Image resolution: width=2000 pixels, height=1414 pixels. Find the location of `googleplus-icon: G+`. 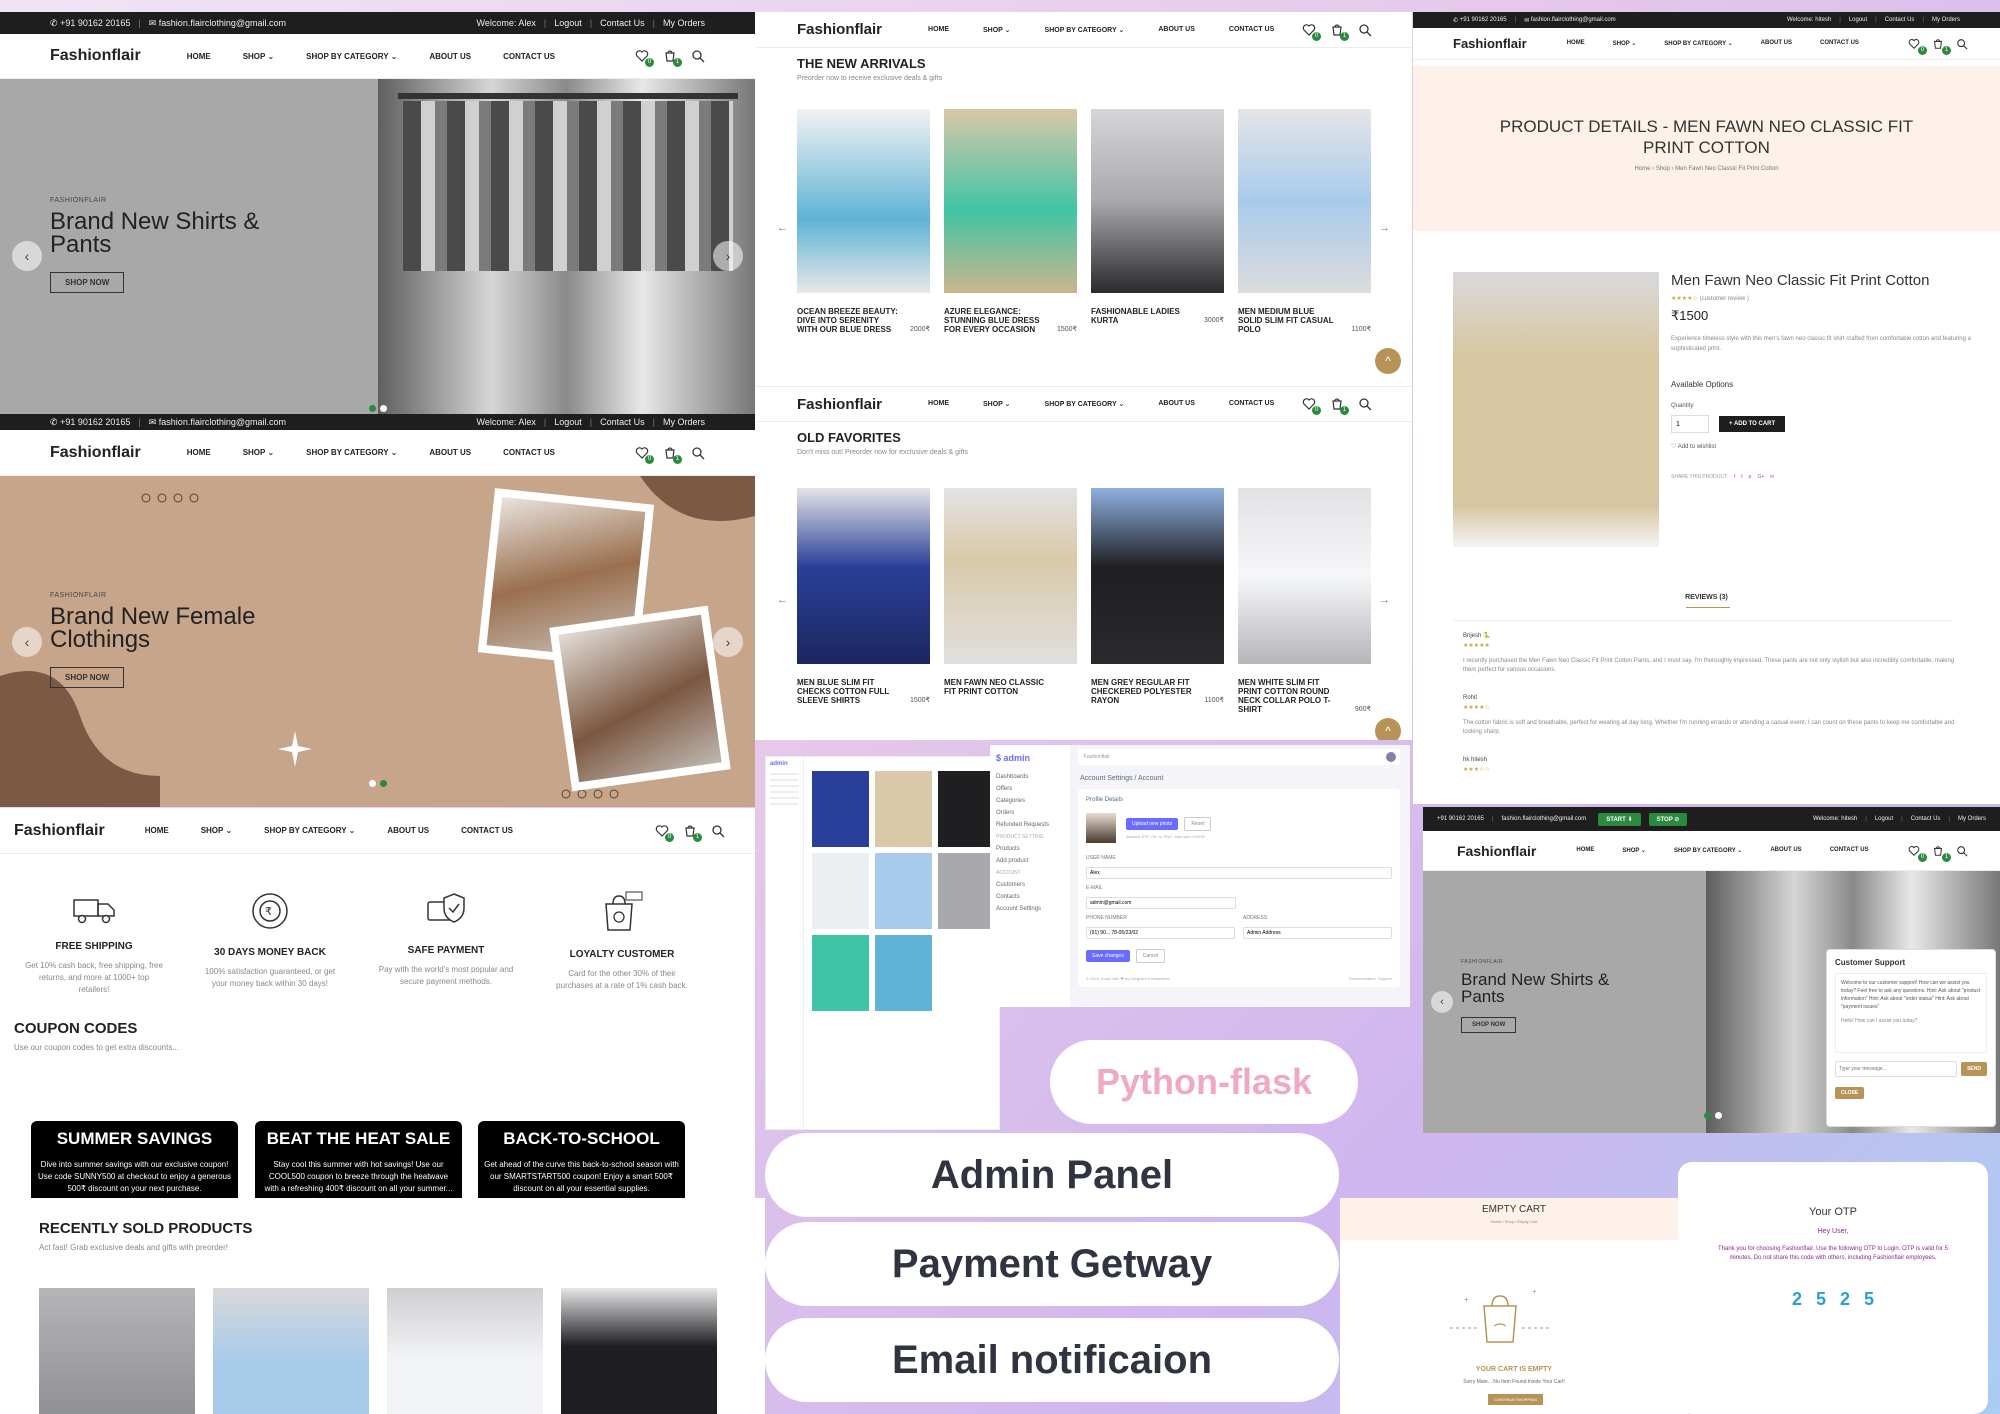

googleplus-icon: G+ is located at coordinates (1760, 477).